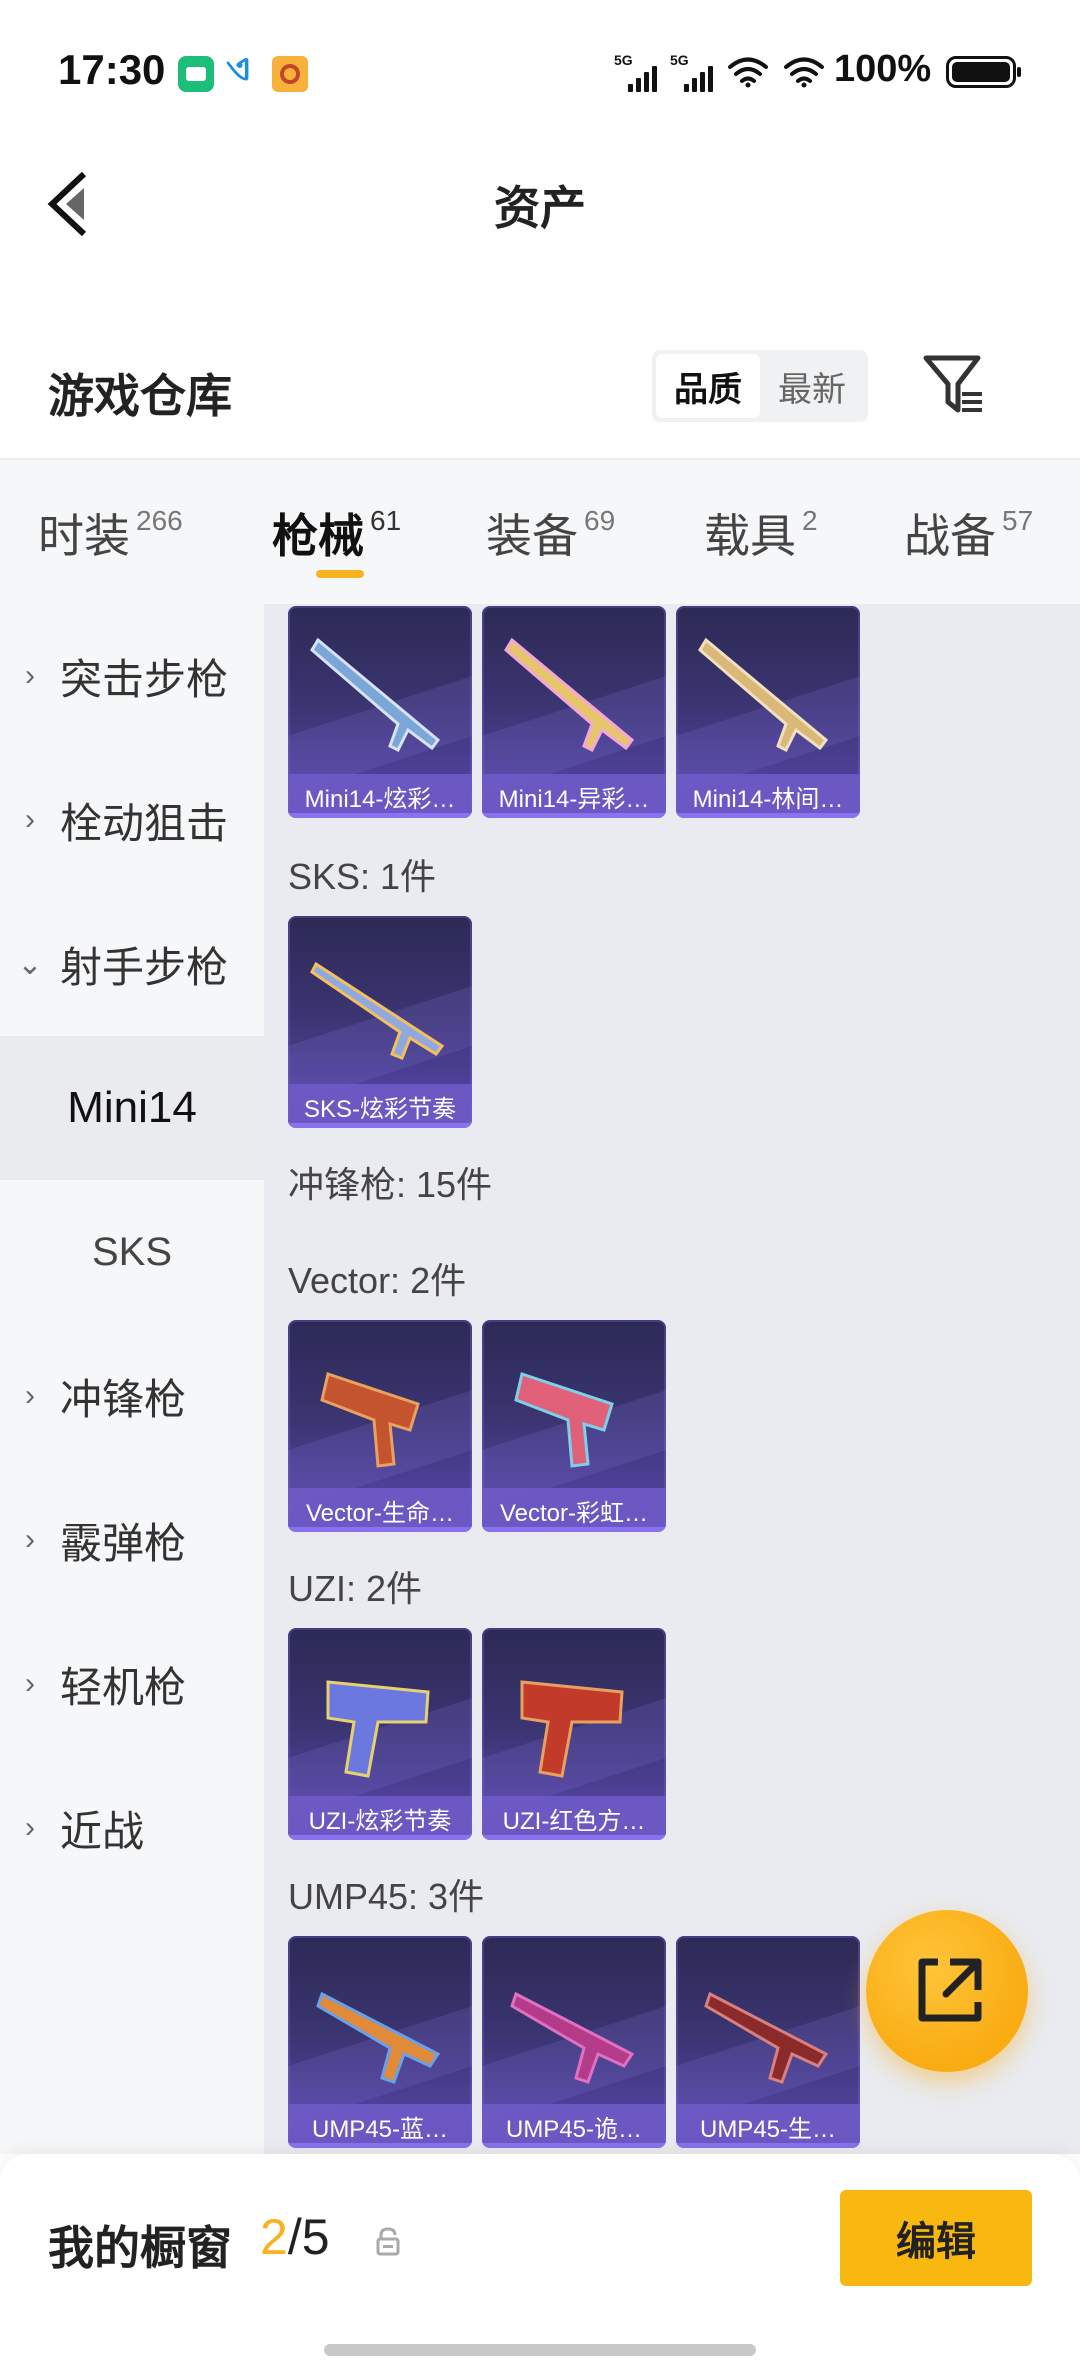 This screenshot has height=2376, width=1080. Describe the element at coordinates (810, 520) in the screenshot. I see `tab-count: 2` at that location.